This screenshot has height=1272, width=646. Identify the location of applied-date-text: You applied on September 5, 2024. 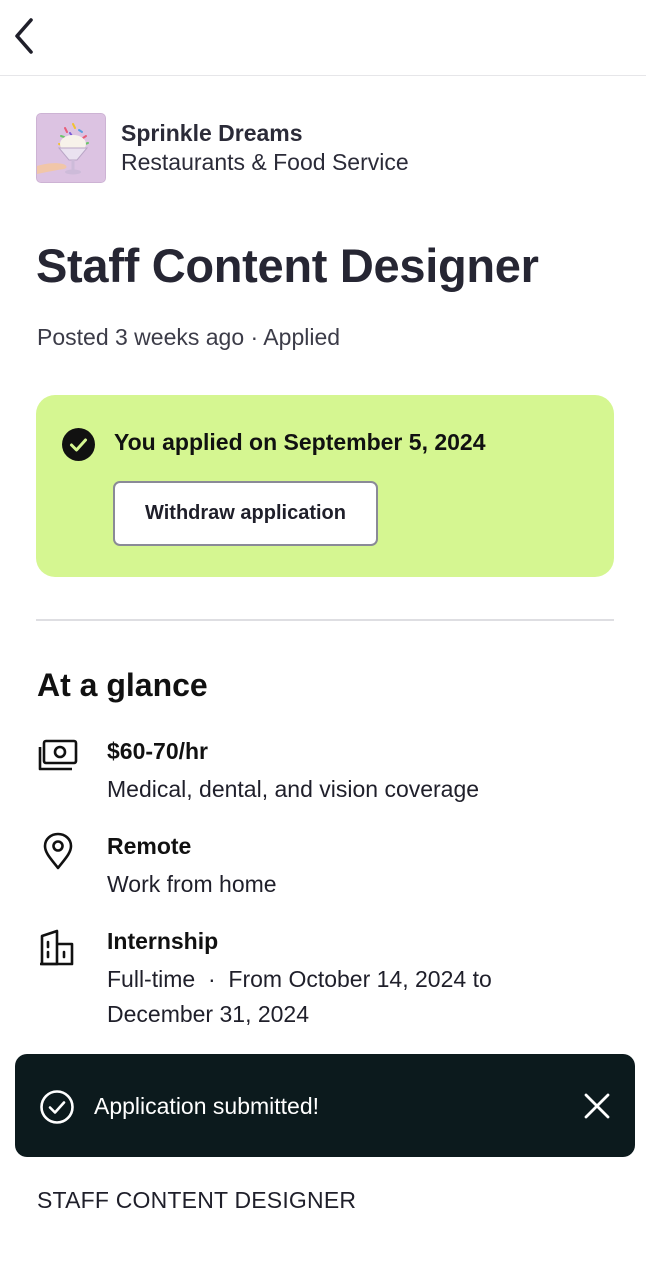
(300, 442).